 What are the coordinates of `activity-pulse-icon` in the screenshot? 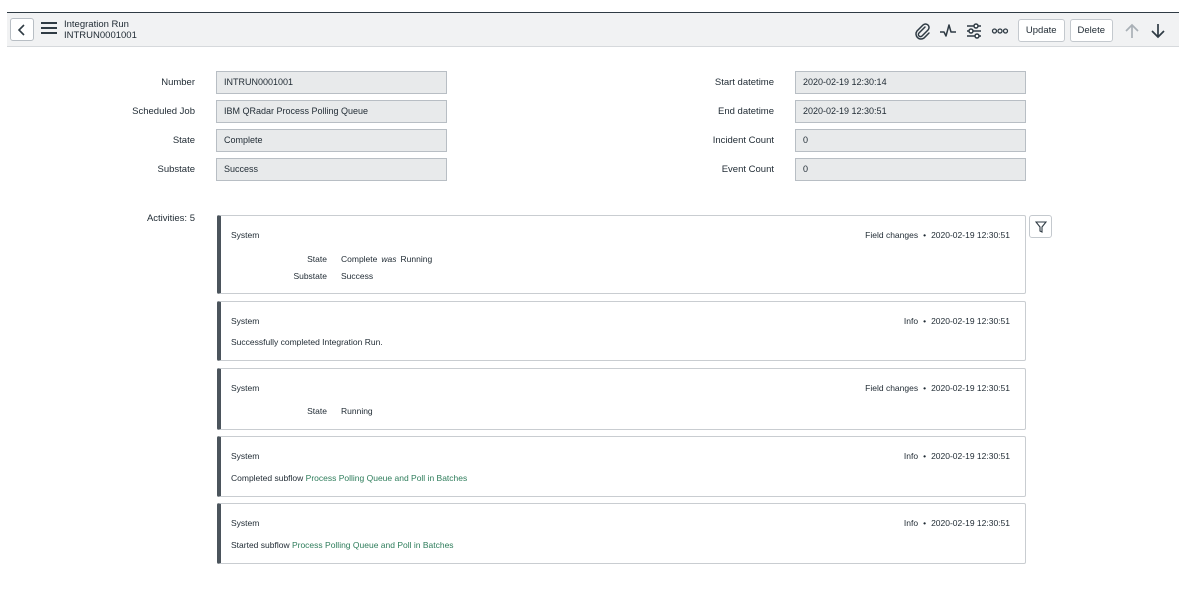 It's located at (948, 31).